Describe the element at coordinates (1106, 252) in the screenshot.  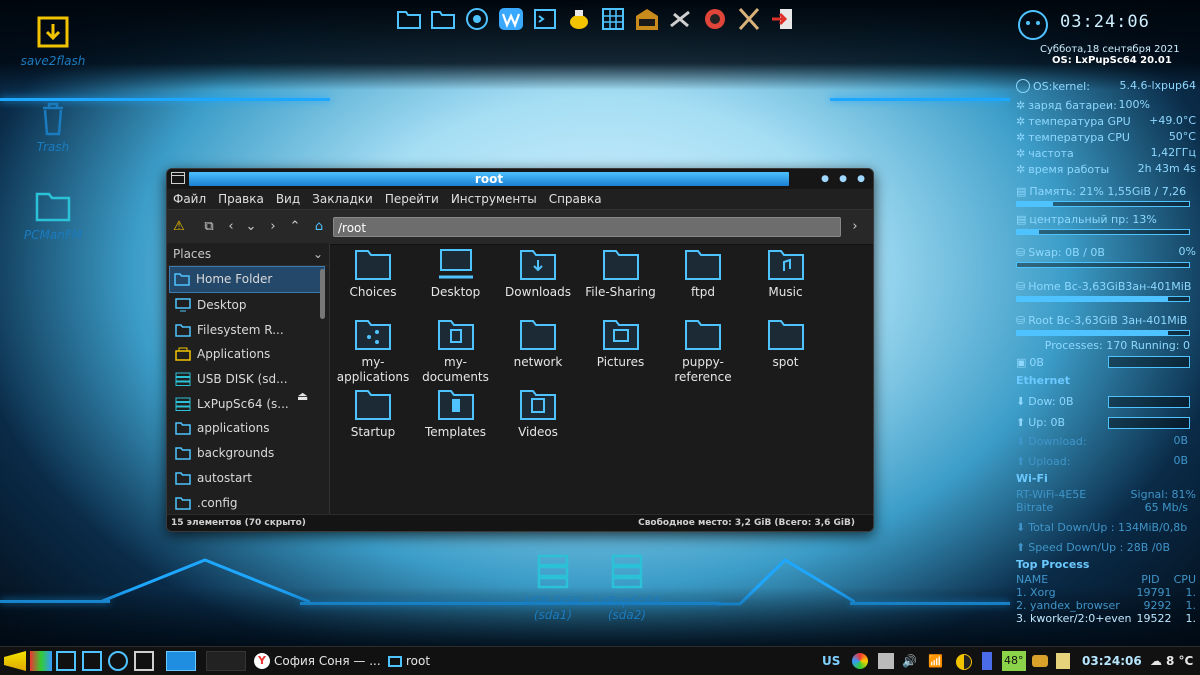
I see `swap-row: ⛁ Swap: 0B / 0B 0%` at that location.